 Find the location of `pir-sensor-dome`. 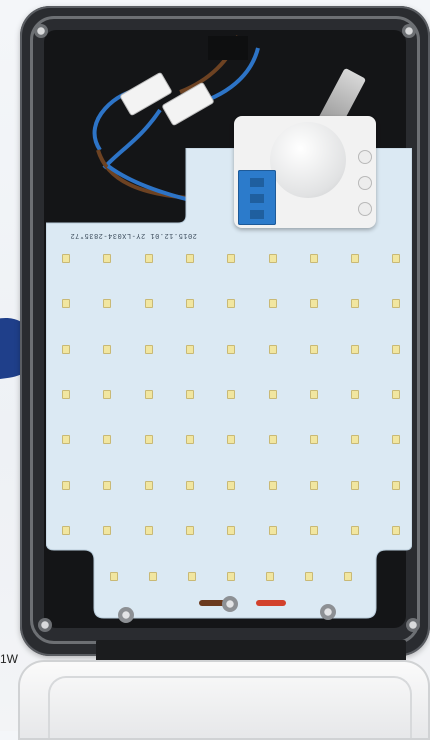

pir-sensor-dome is located at coordinates (308, 160).